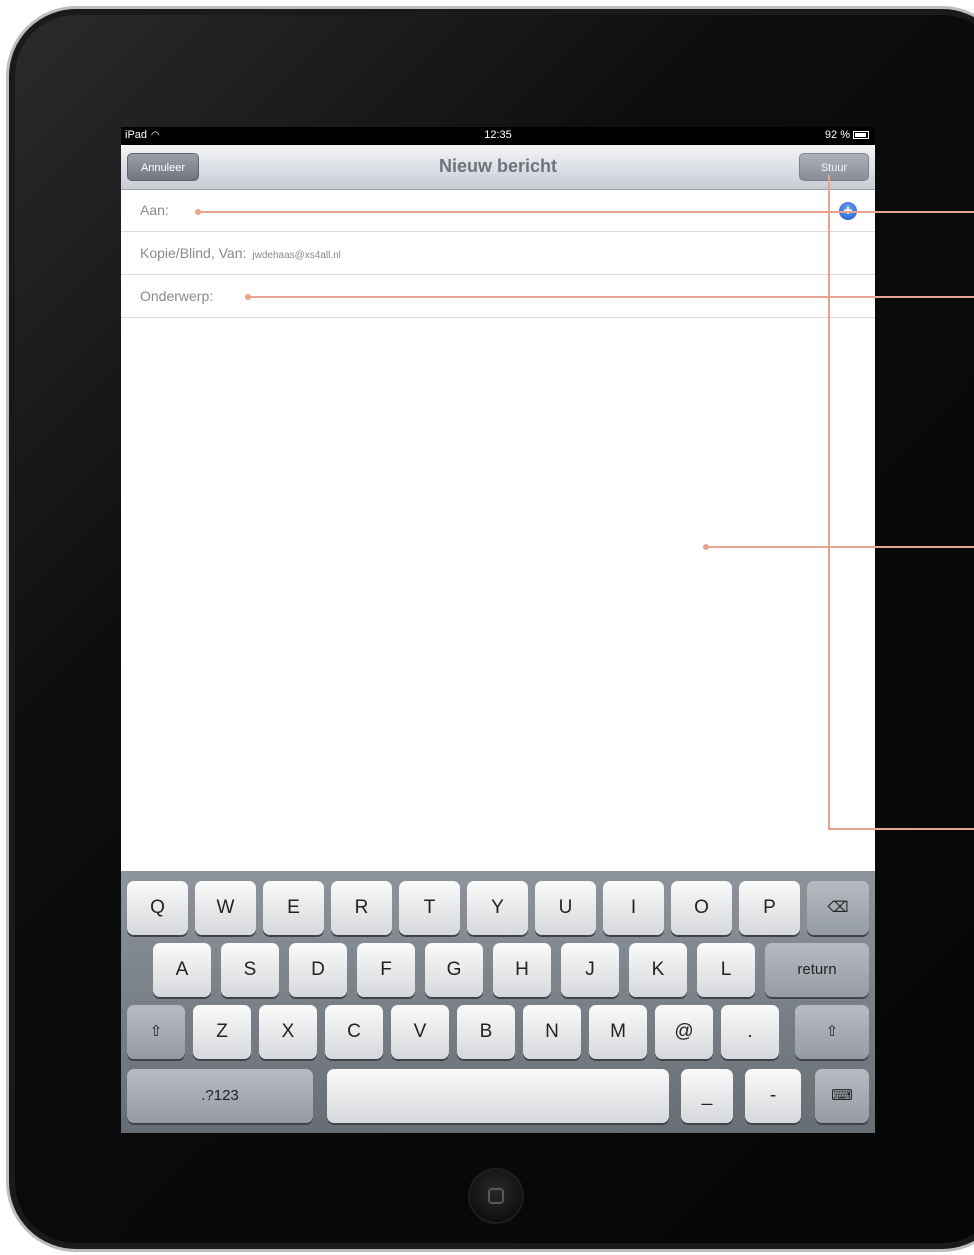  Describe the element at coordinates (498, 1096) in the screenshot. I see `space-key` at that location.